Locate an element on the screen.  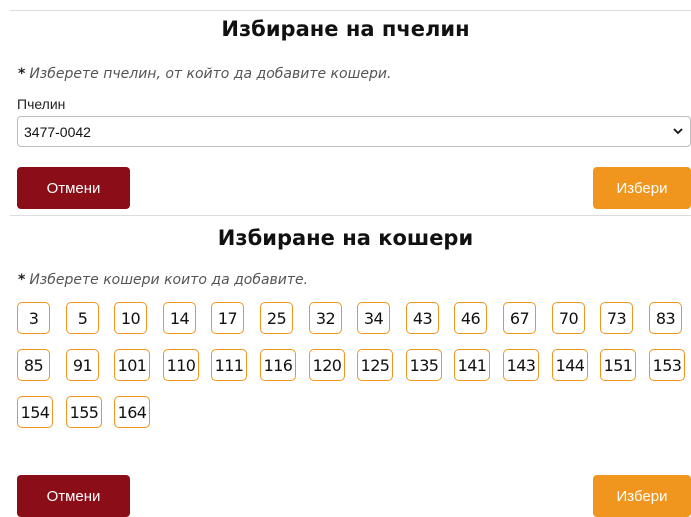
hive-chip: 5 is located at coordinates (82, 318).